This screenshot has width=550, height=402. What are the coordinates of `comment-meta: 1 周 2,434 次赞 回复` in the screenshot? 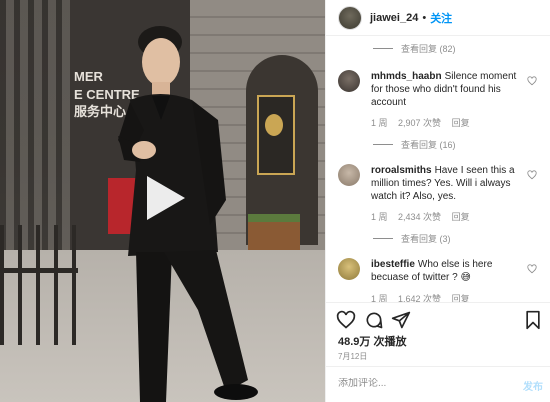 It's located at (424, 216).